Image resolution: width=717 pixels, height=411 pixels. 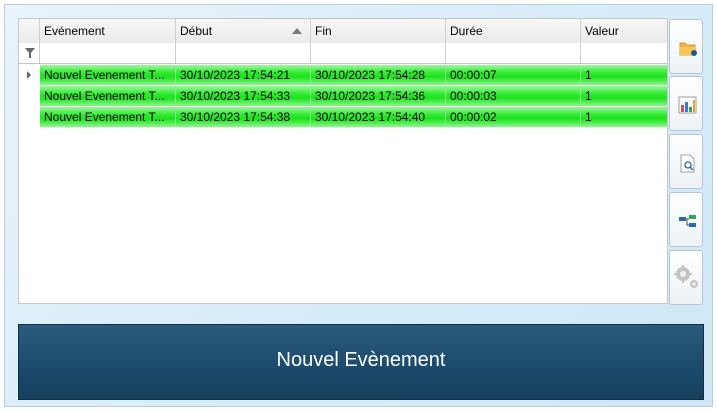 I want to click on flow-button, so click(x=686, y=219).